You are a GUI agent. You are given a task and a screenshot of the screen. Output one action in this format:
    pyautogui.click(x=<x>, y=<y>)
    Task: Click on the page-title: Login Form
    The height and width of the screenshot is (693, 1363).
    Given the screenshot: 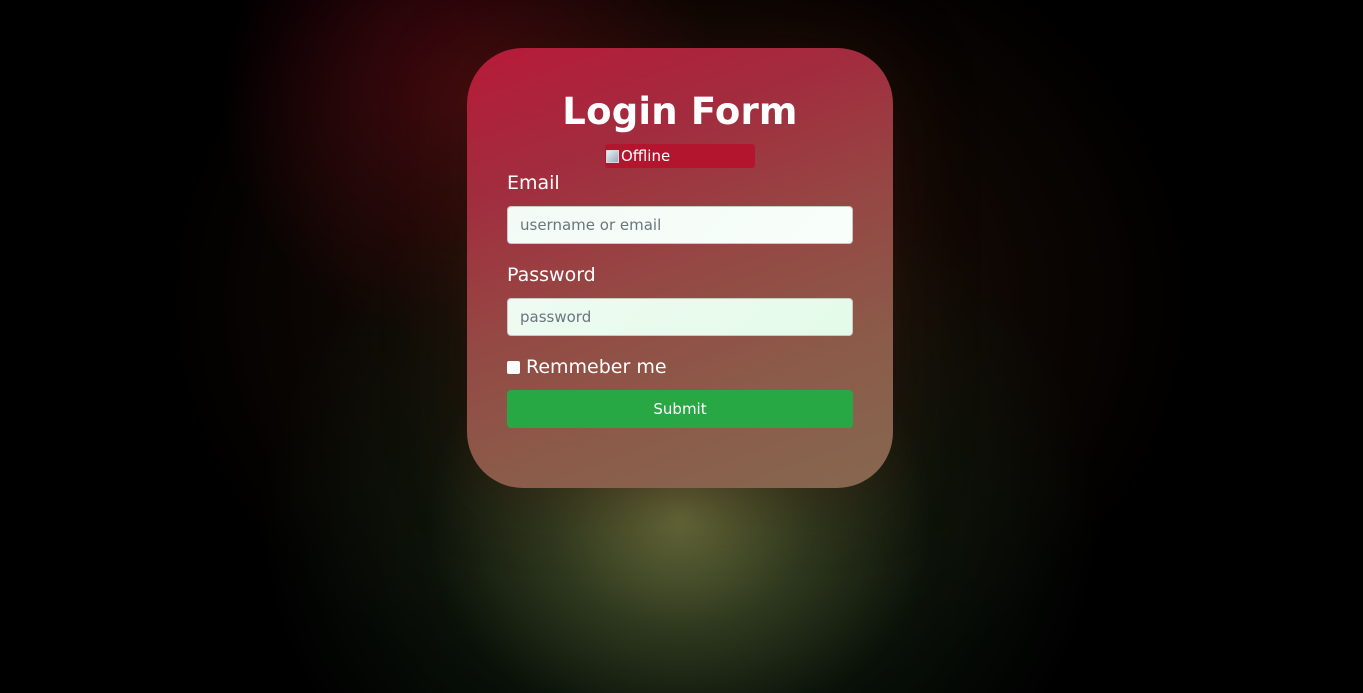 What is the action you would take?
    pyautogui.click(x=680, y=111)
    